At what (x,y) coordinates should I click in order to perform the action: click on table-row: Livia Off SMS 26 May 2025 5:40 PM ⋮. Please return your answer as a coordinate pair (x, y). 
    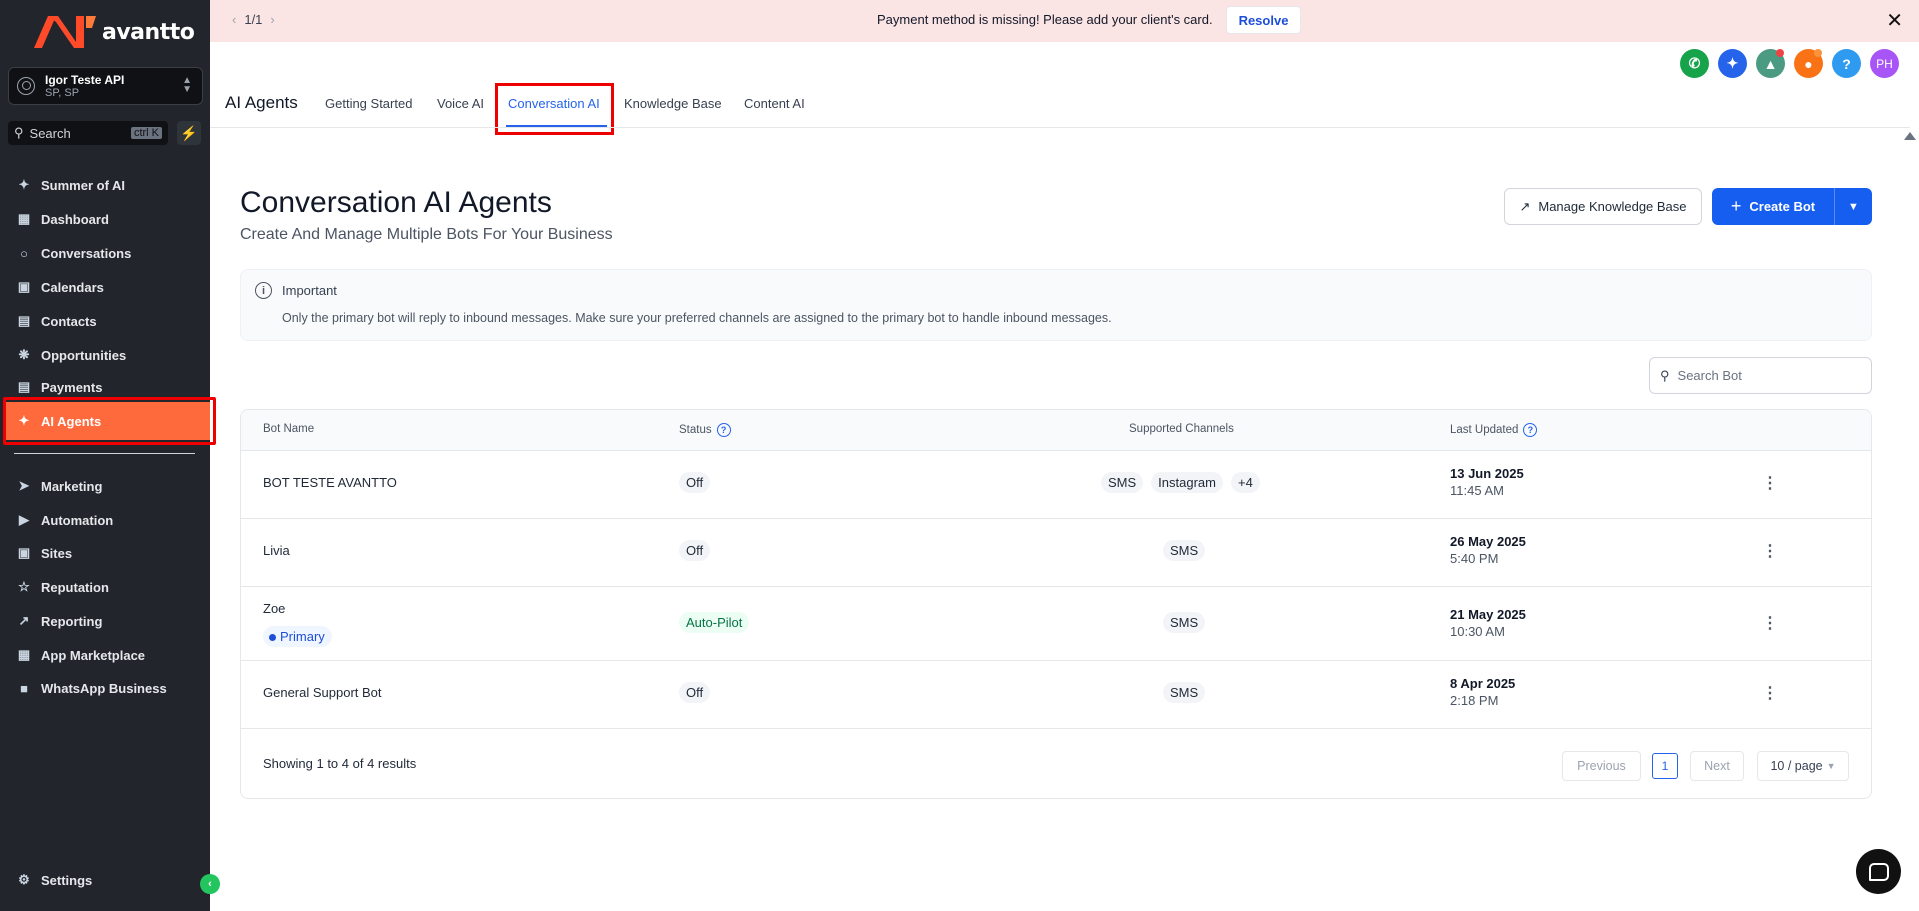
    Looking at the image, I should click on (1056, 553).